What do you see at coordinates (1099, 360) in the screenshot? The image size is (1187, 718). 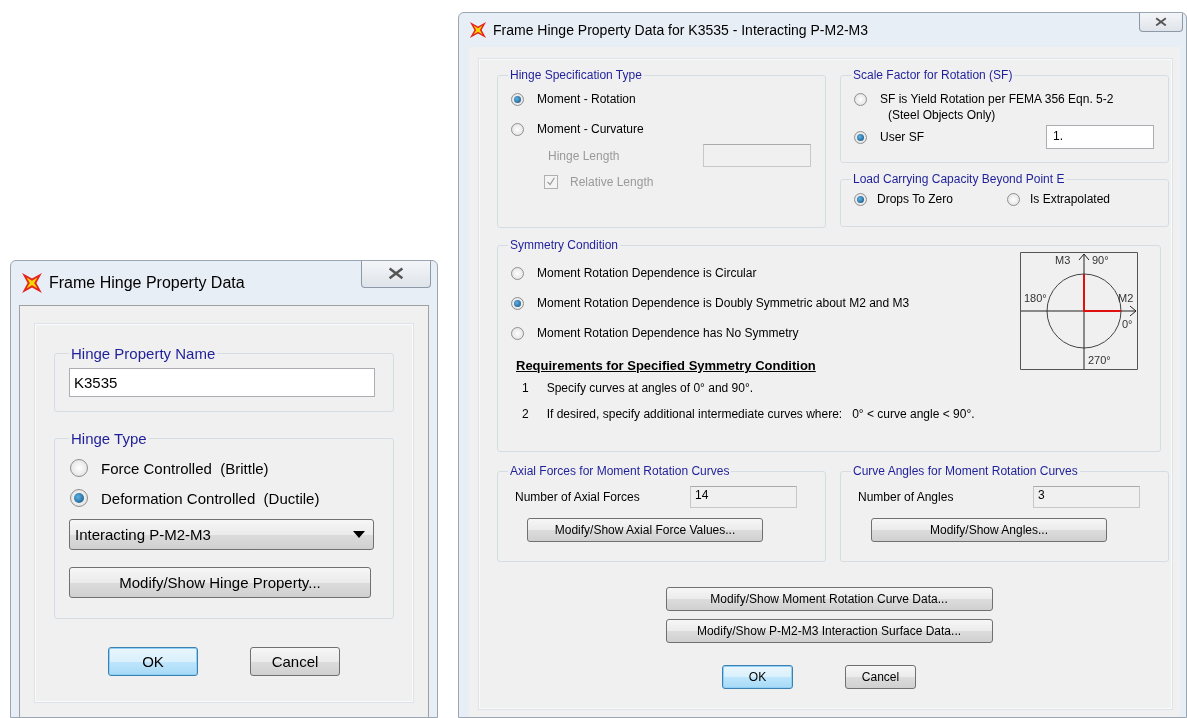 I see `angle-label: 270°` at bounding box center [1099, 360].